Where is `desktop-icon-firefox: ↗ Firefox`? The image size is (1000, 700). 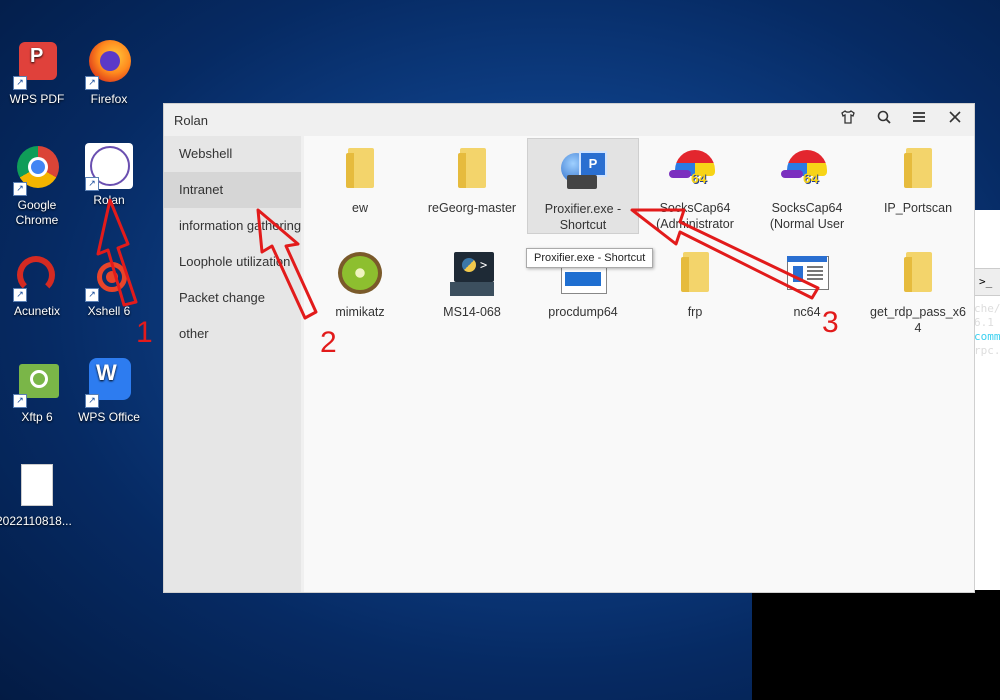
desktop-icon-firefox: ↗ Firefox is located at coordinates (109, 73).